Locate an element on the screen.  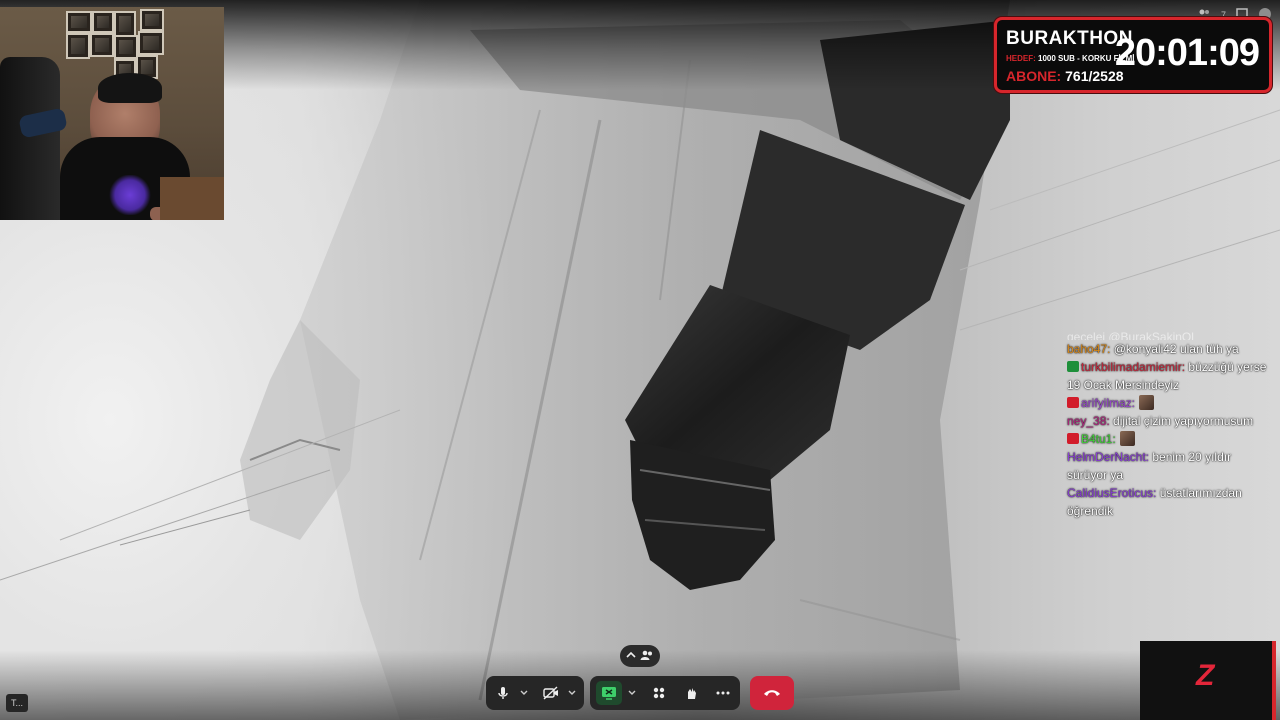
reactions-icon is located at coordinates (692, 693).